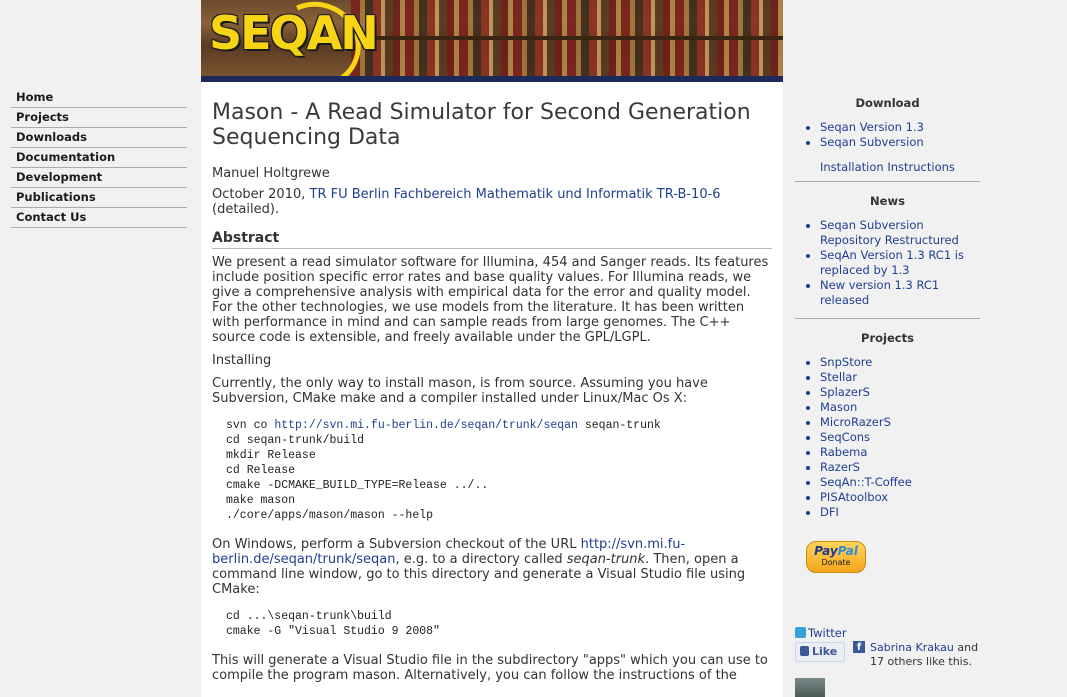 Image resolution: width=1067 pixels, height=697 pixels. Describe the element at coordinates (900, 467) in the screenshot. I see `project-item: RazerS` at that location.